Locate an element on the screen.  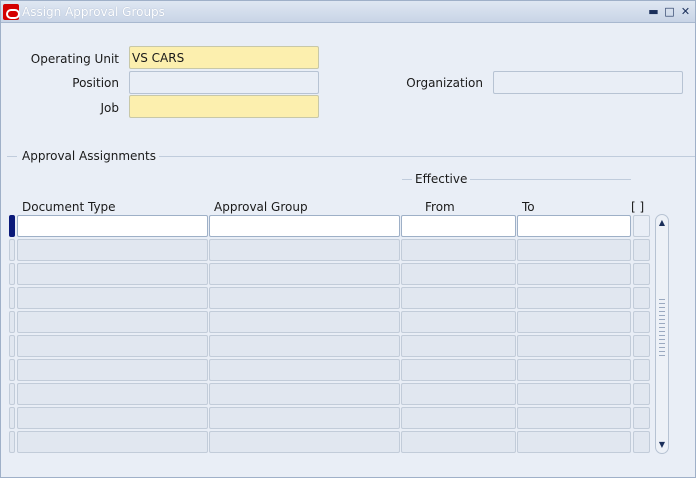
minimize-icon: ▬ is located at coordinates (653, 11).